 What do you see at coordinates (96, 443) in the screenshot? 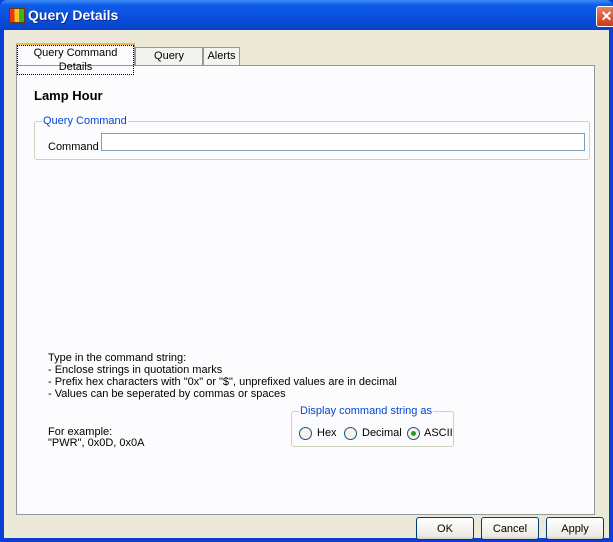
I see `example-value: "PWR", 0x0D, 0x0A` at bounding box center [96, 443].